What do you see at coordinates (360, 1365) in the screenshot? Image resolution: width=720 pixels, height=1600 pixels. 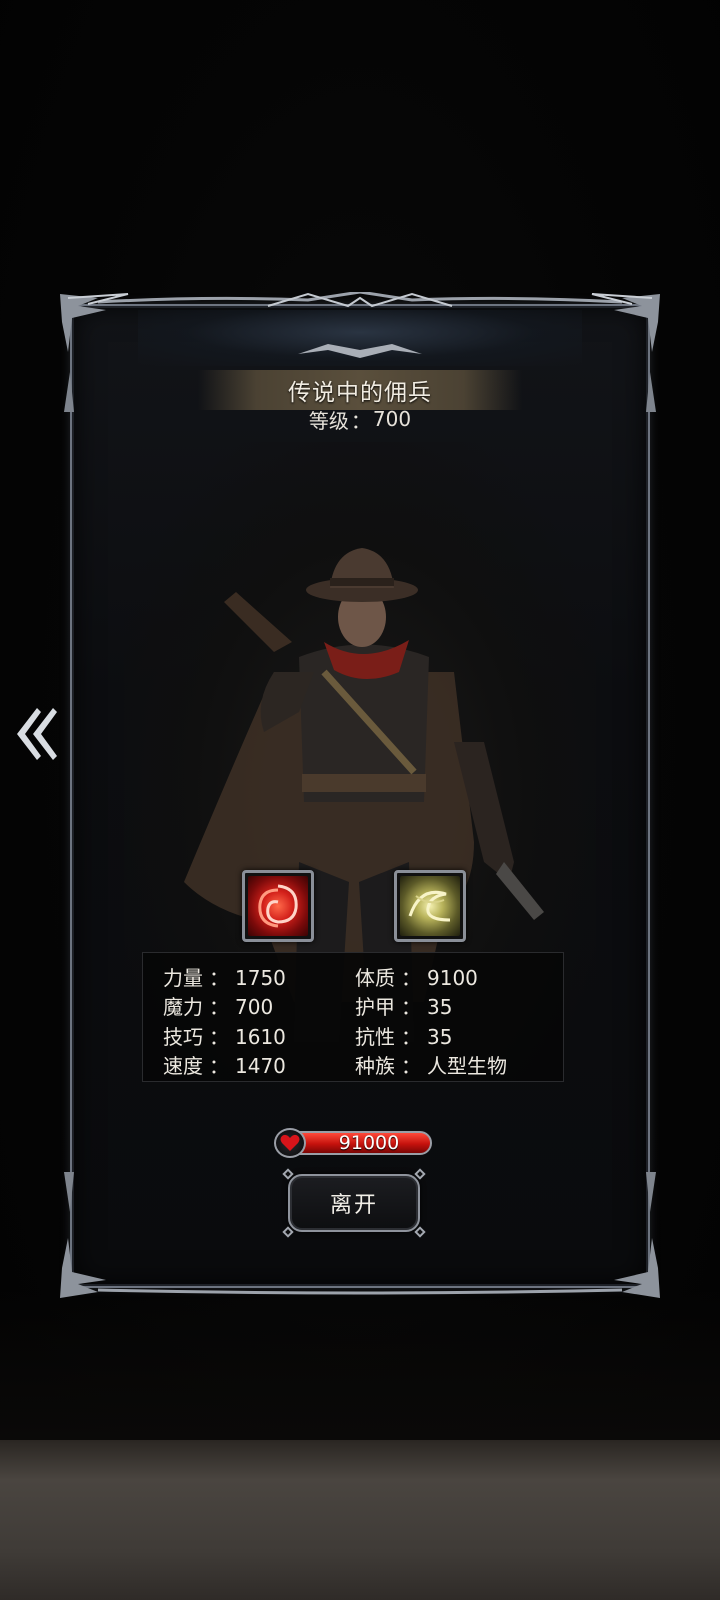 I see `floor-shadow` at bounding box center [360, 1365].